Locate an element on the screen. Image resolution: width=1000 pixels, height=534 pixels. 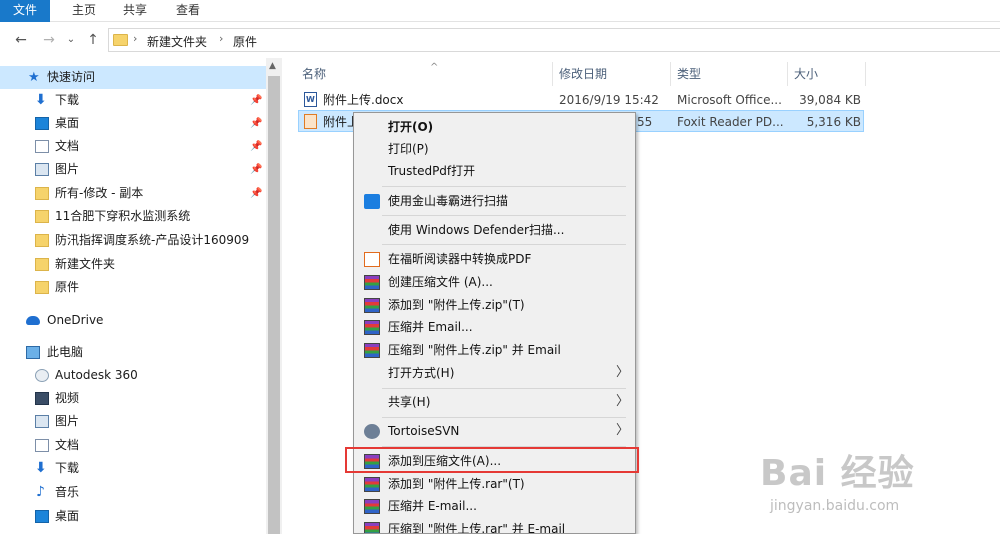
breadcrumb-new-folder: 新建文件夹 is located at coordinates (177, 41).